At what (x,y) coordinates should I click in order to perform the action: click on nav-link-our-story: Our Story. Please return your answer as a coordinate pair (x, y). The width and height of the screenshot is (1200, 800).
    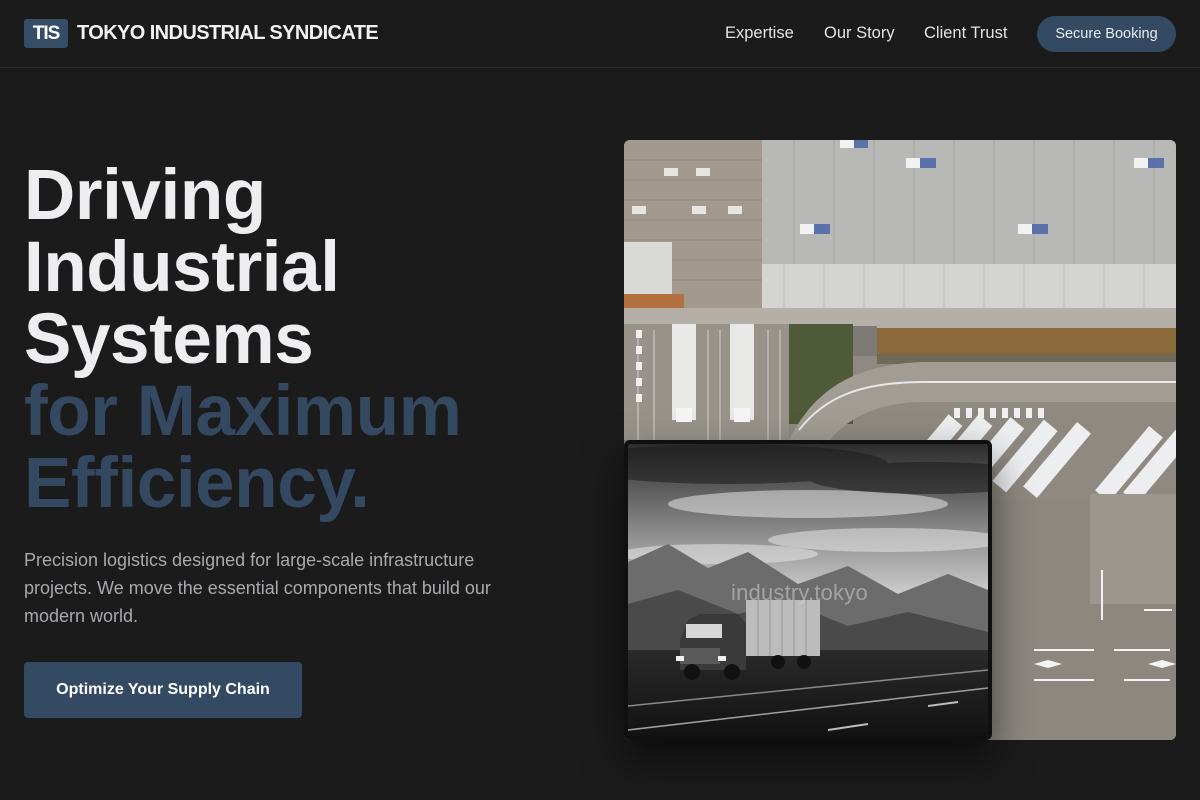
    Looking at the image, I should click on (859, 33).